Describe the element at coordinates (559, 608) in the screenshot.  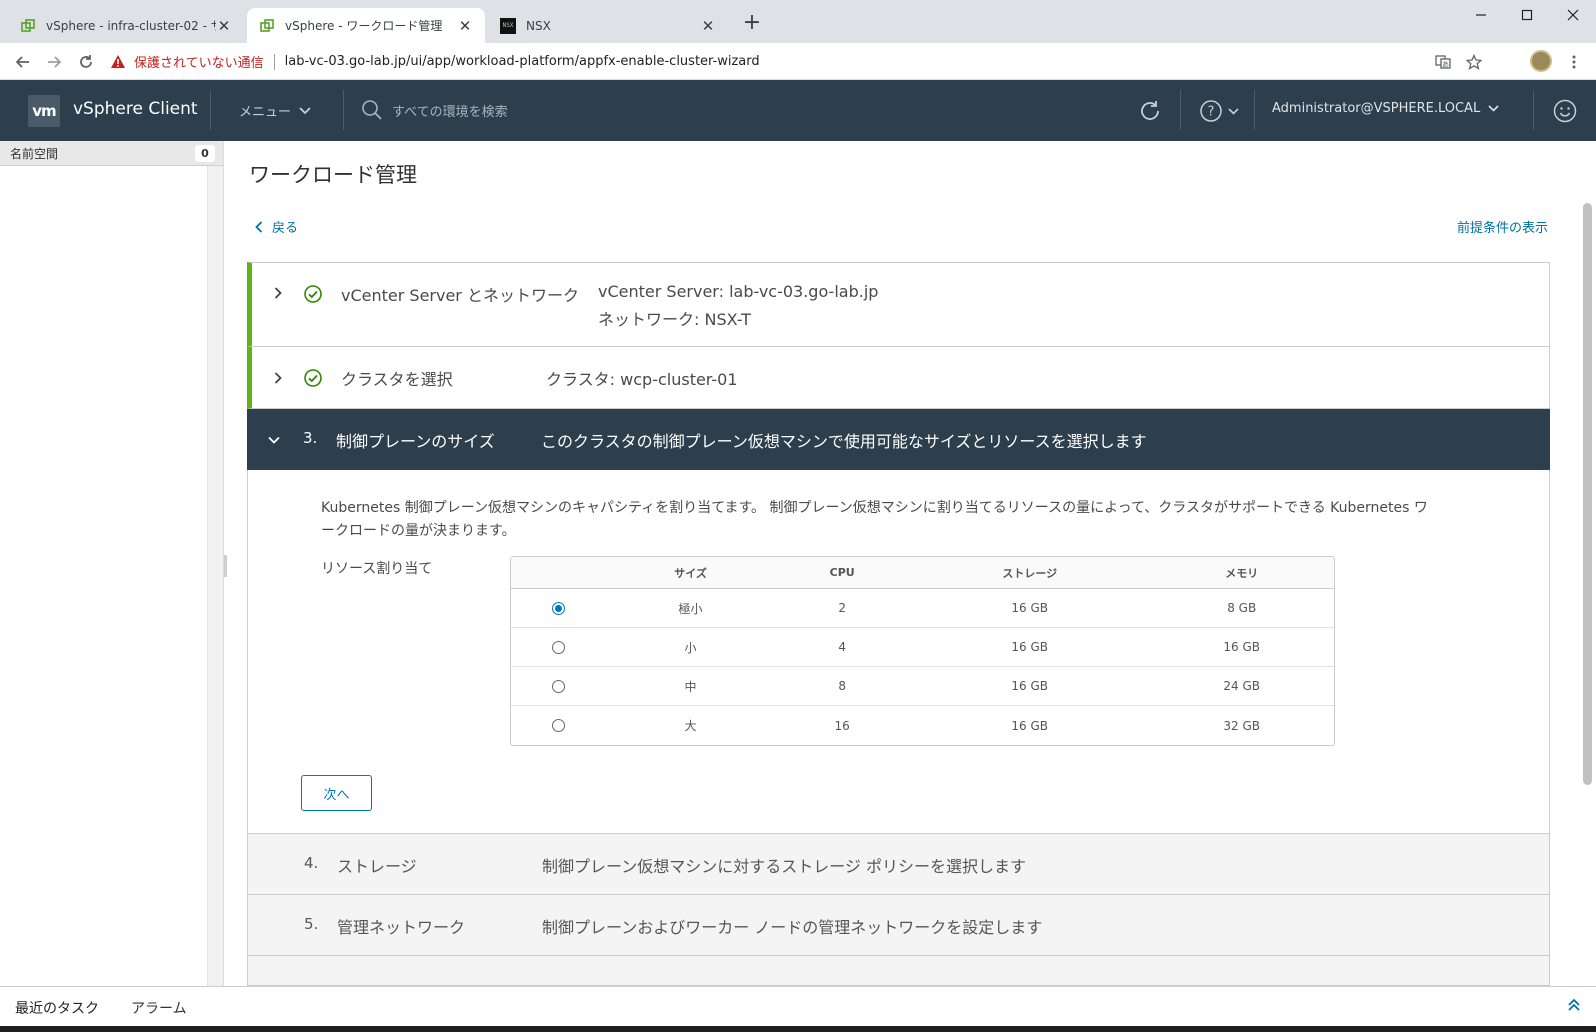
I see `size-radio-tiny` at that location.